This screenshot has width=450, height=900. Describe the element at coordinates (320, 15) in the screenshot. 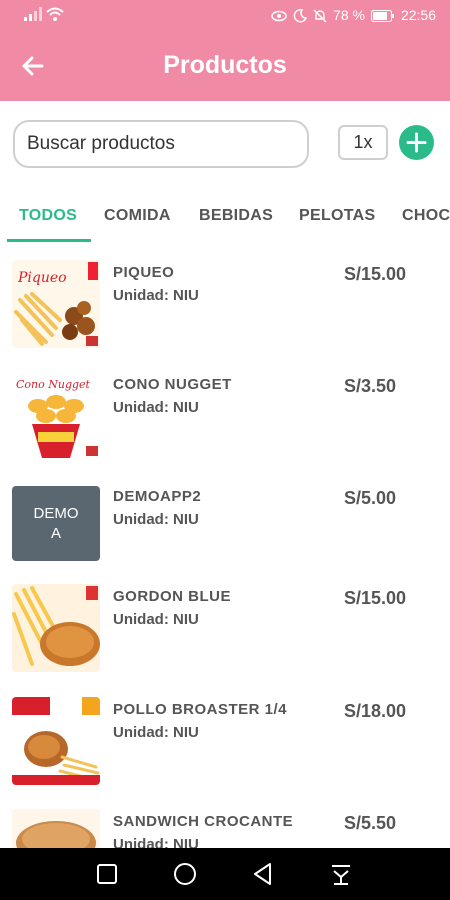

I see `bell-off-icon` at that location.